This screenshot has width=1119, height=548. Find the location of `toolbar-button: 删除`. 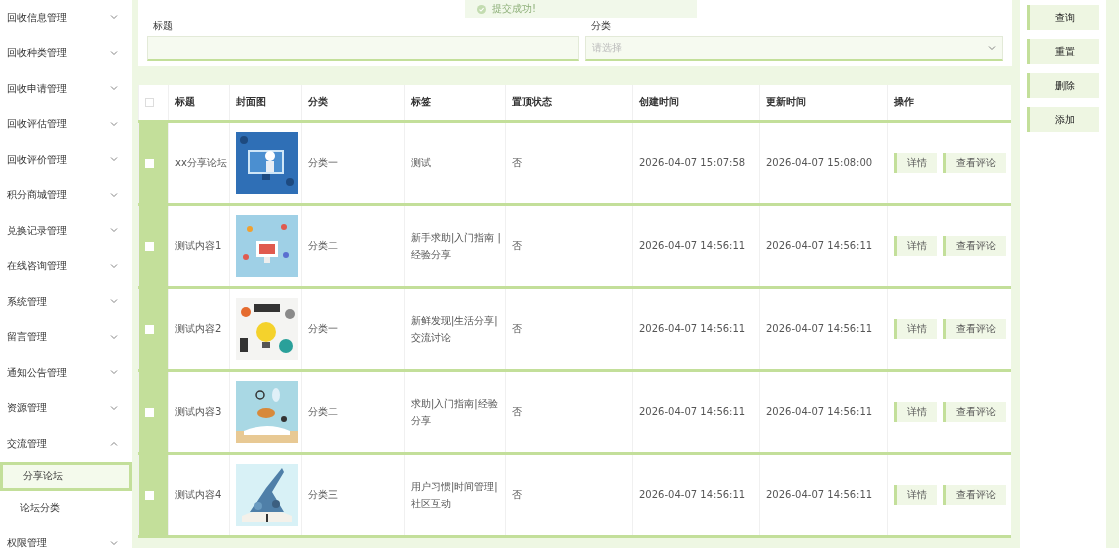

toolbar-button: 删除 is located at coordinates (1063, 85).